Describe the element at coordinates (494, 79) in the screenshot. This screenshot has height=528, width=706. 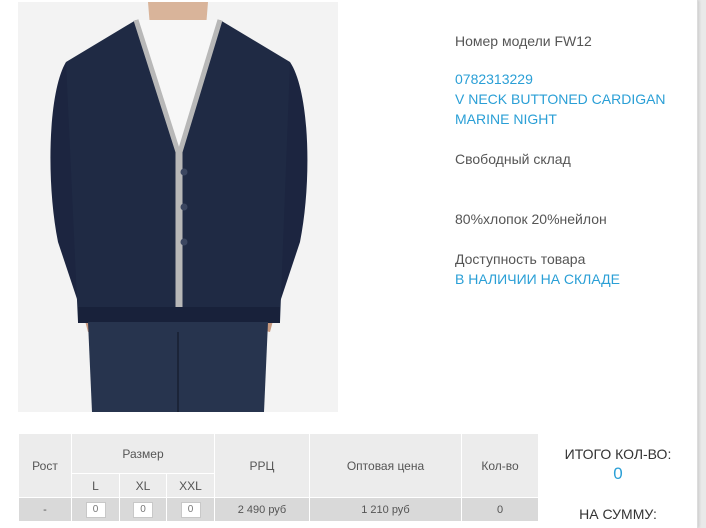
I see `article-number: 0782313229` at that location.